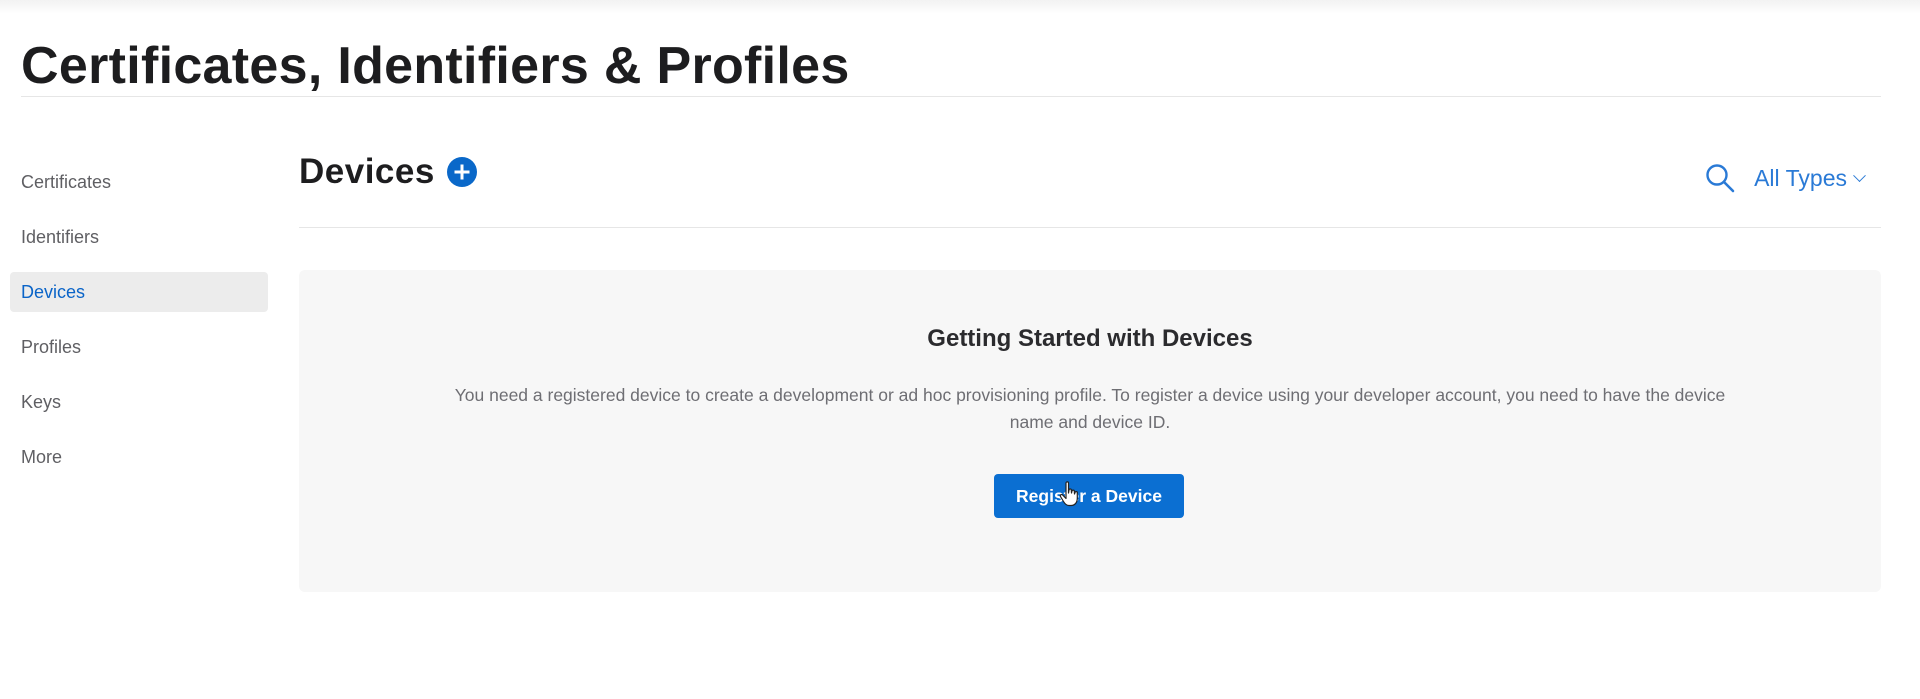  I want to click on chevron-down-icon, so click(1859, 175).